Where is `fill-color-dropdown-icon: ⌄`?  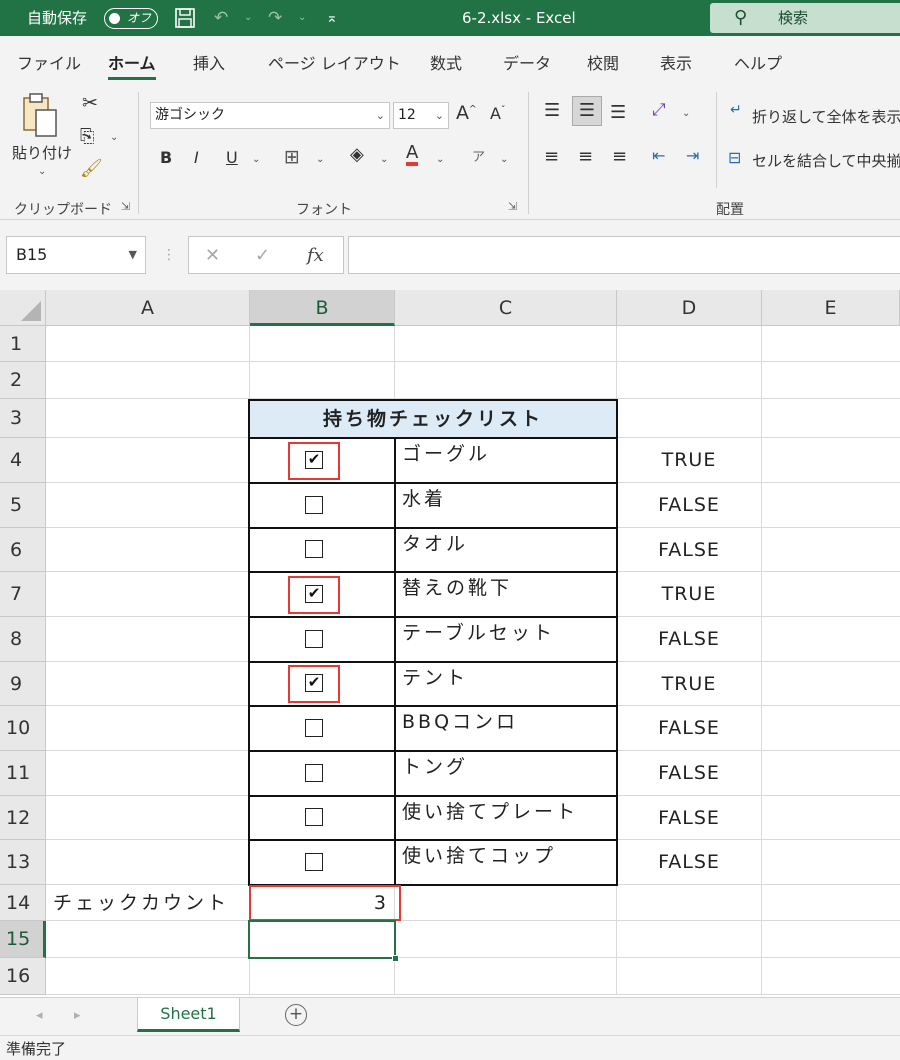 fill-color-dropdown-icon: ⌄ is located at coordinates (384, 159).